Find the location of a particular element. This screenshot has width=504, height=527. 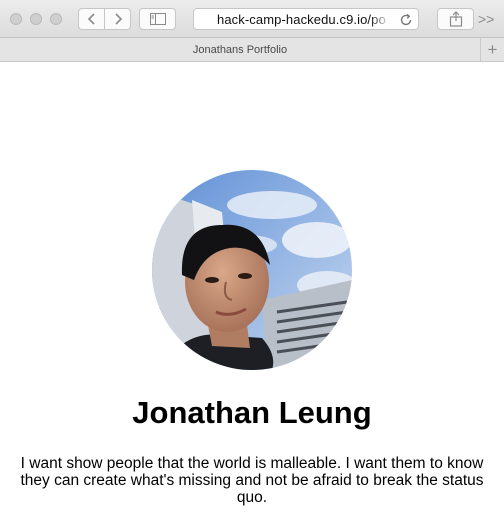

address-bar: hack-camp-hackedu.c9.io/po is located at coordinates (306, 19).